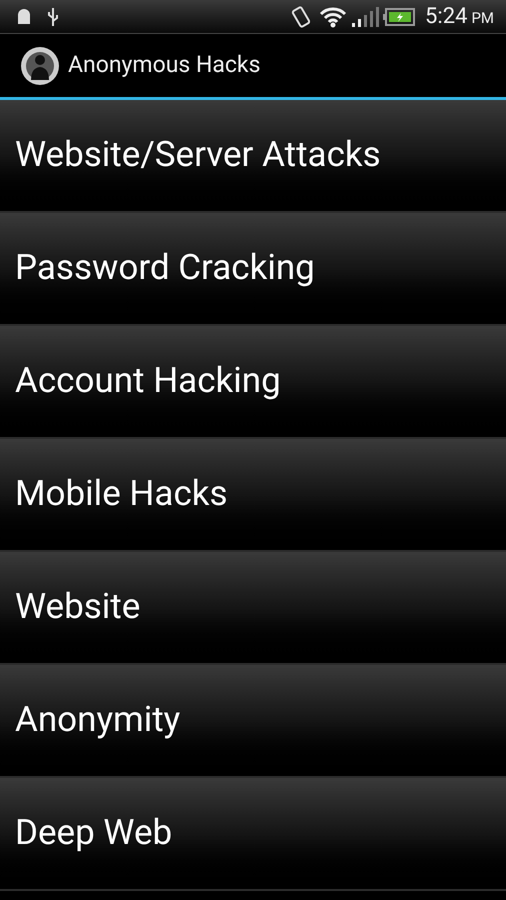  Describe the element at coordinates (253, 608) in the screenshot. I see `menu-item: Website` at that location.